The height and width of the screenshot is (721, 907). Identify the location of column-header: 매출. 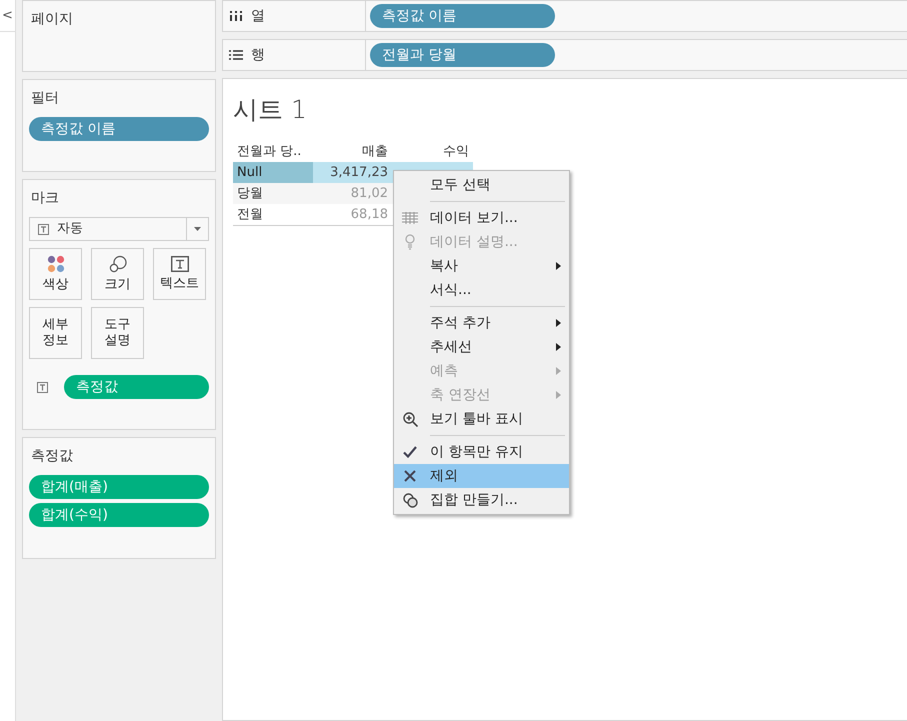
(375, 151).